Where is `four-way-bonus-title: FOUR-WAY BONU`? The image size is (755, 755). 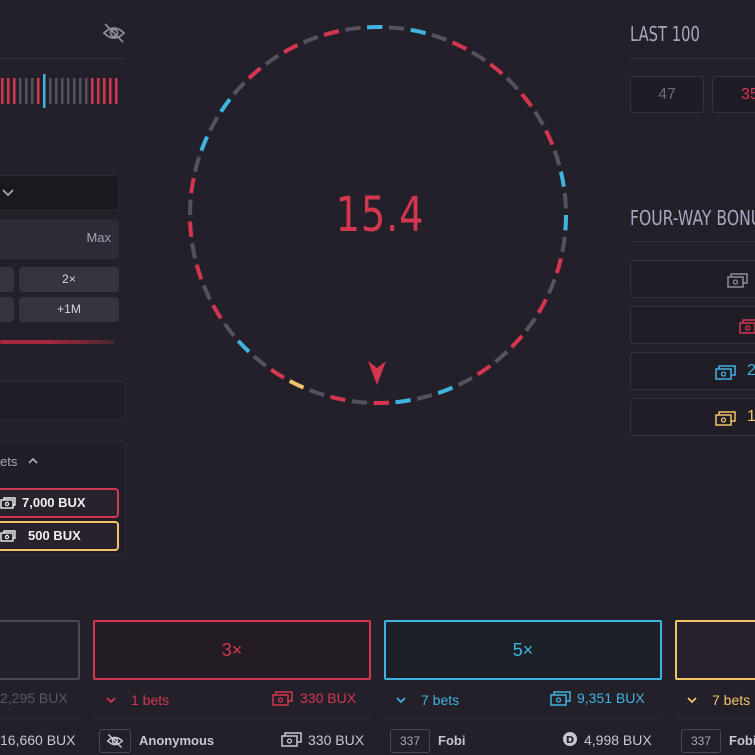
four-way-bonus-title: FOUR-WAY BONU is located at coordinates (692, 218).